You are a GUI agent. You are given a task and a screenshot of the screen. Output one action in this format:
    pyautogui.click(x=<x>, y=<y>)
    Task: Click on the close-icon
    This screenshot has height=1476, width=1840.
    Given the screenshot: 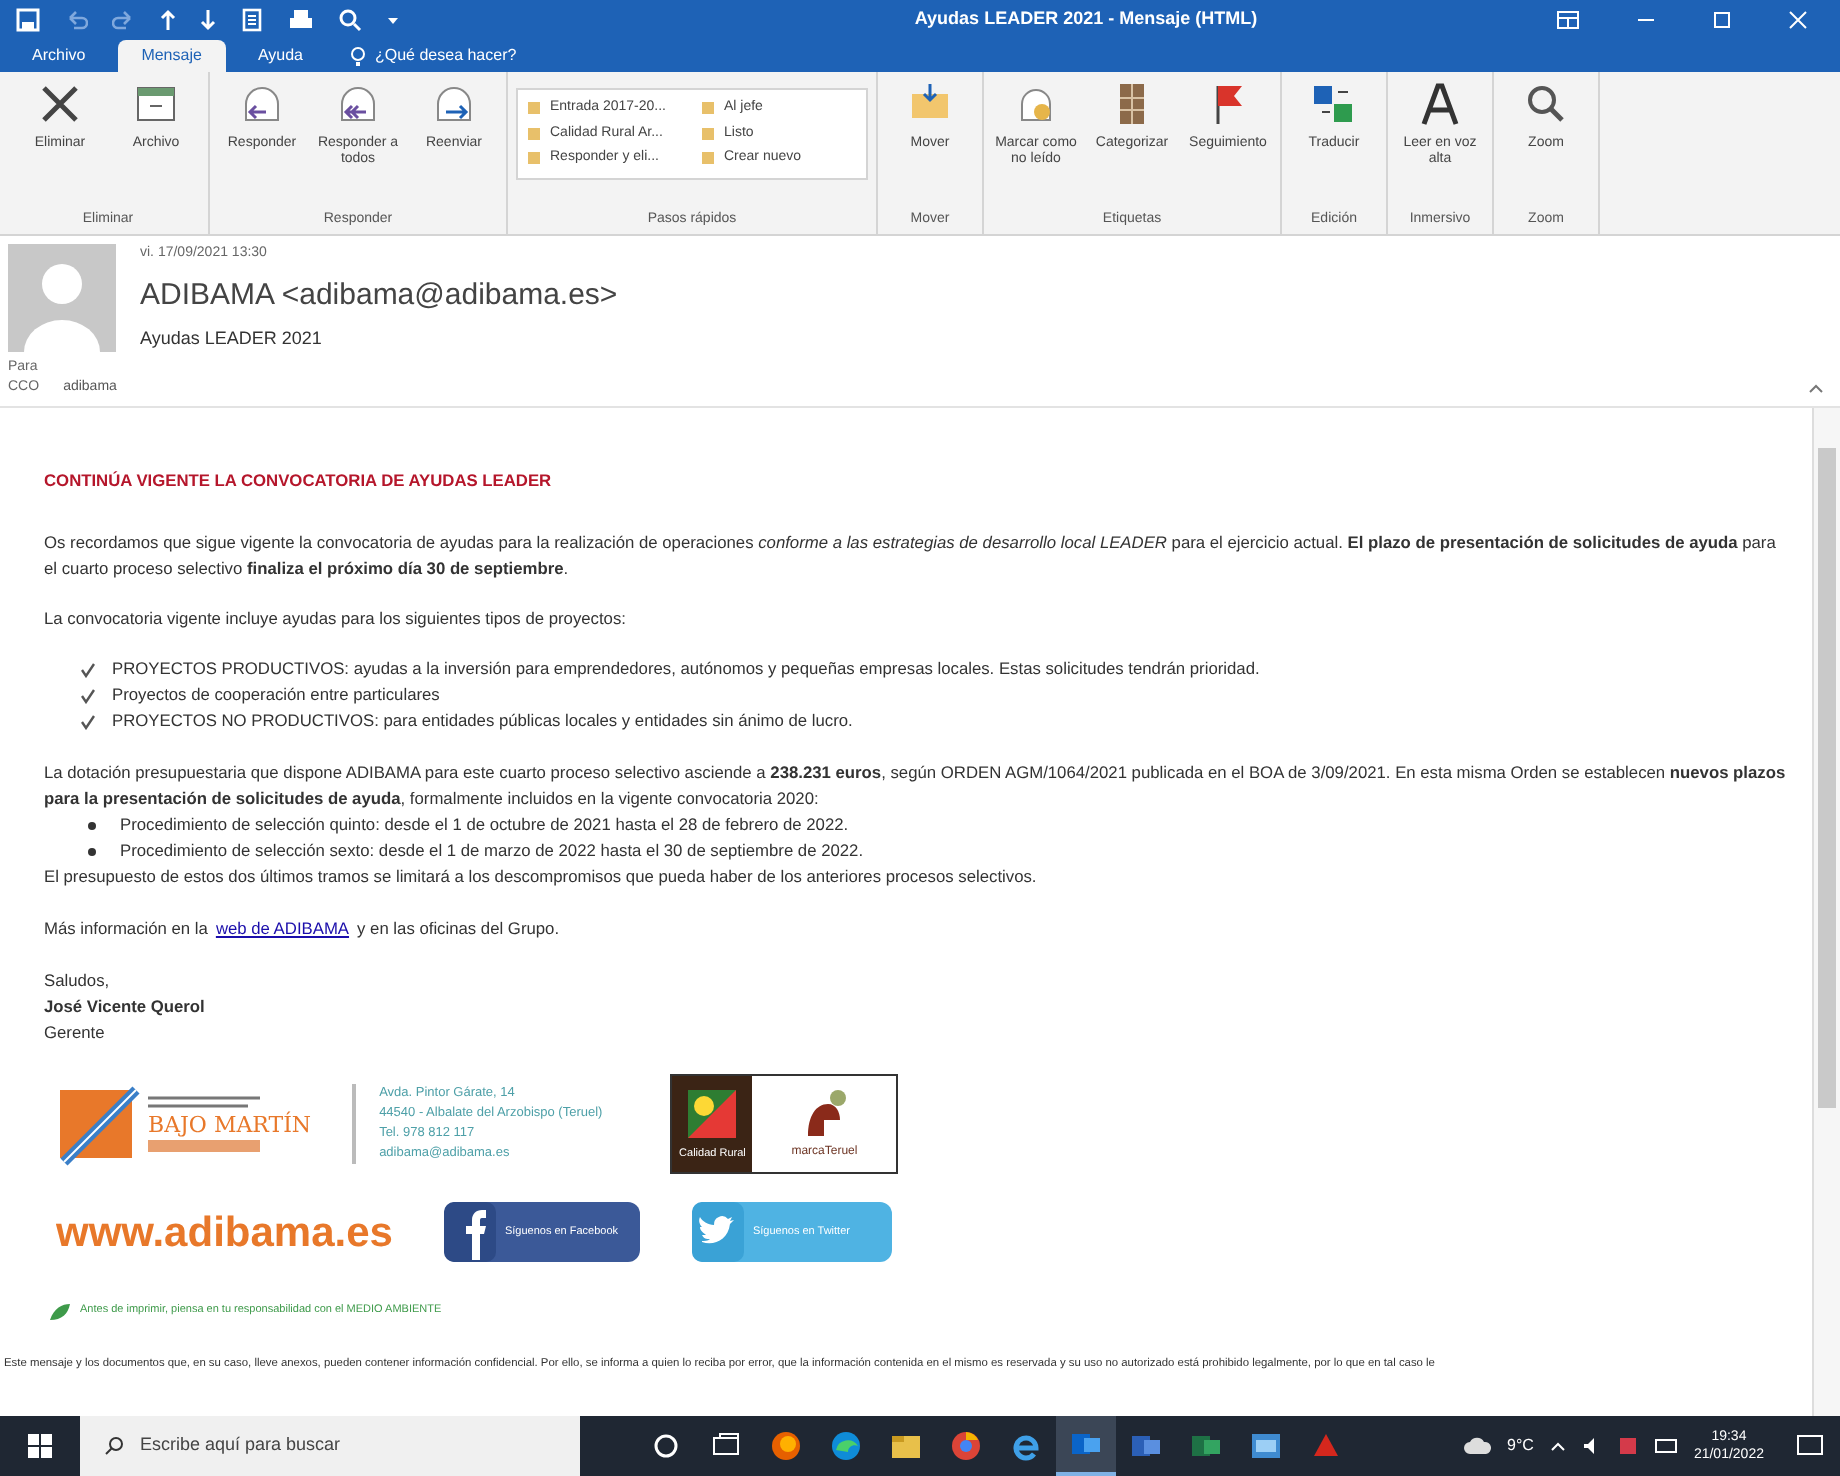 What is the action you would take?
    pyautogui.click(x=1798, y=20)
    